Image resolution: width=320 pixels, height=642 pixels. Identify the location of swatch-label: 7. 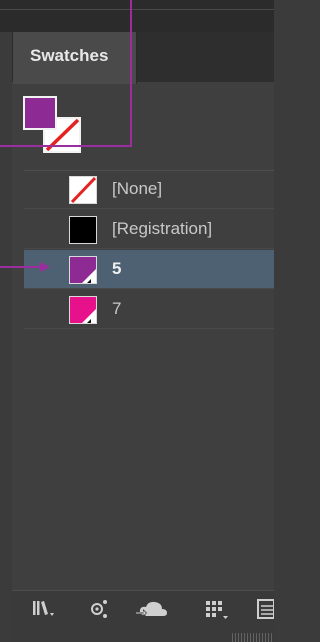
(117, 308).